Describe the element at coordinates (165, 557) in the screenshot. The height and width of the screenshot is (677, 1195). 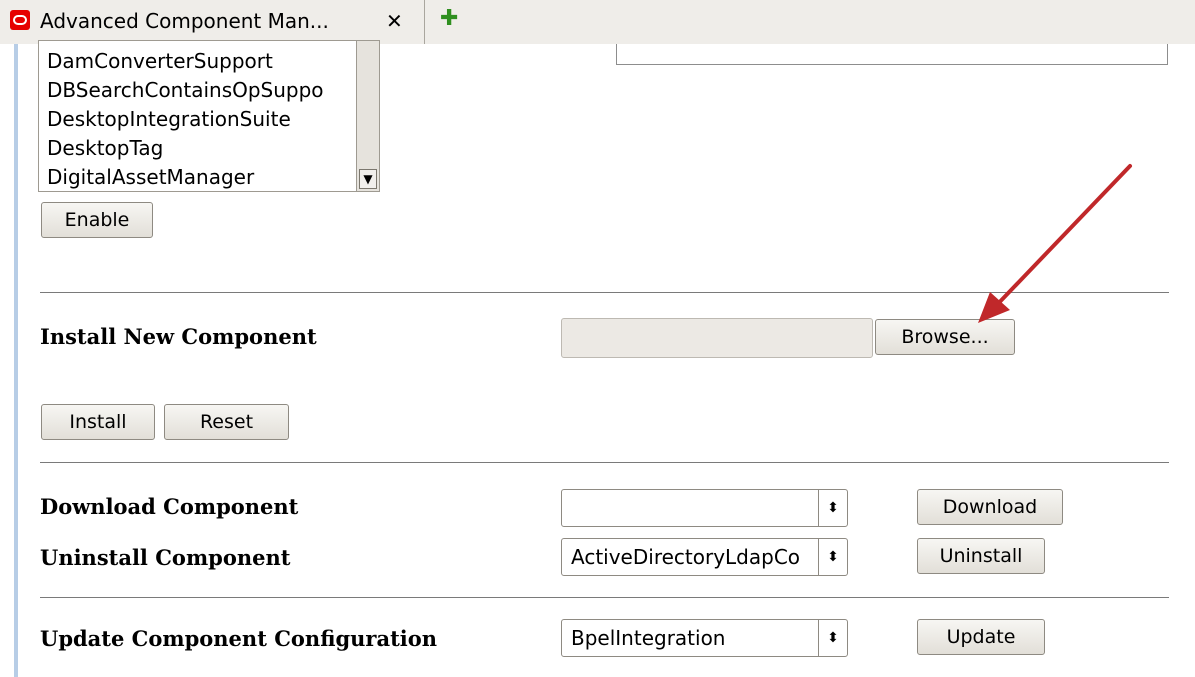
I see `uninstall-component-label: Uninstall Component` at that location.